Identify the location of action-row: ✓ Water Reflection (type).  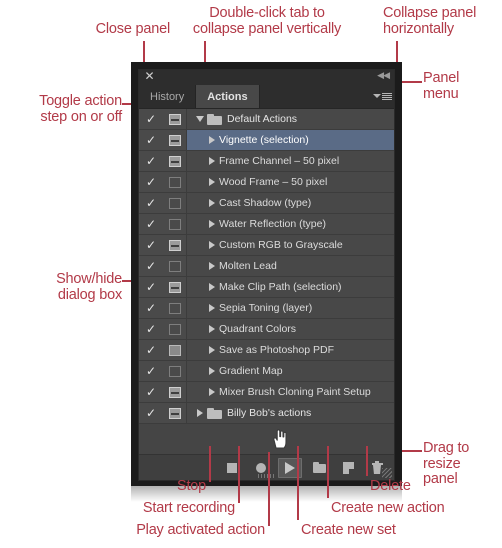
(266, 224).